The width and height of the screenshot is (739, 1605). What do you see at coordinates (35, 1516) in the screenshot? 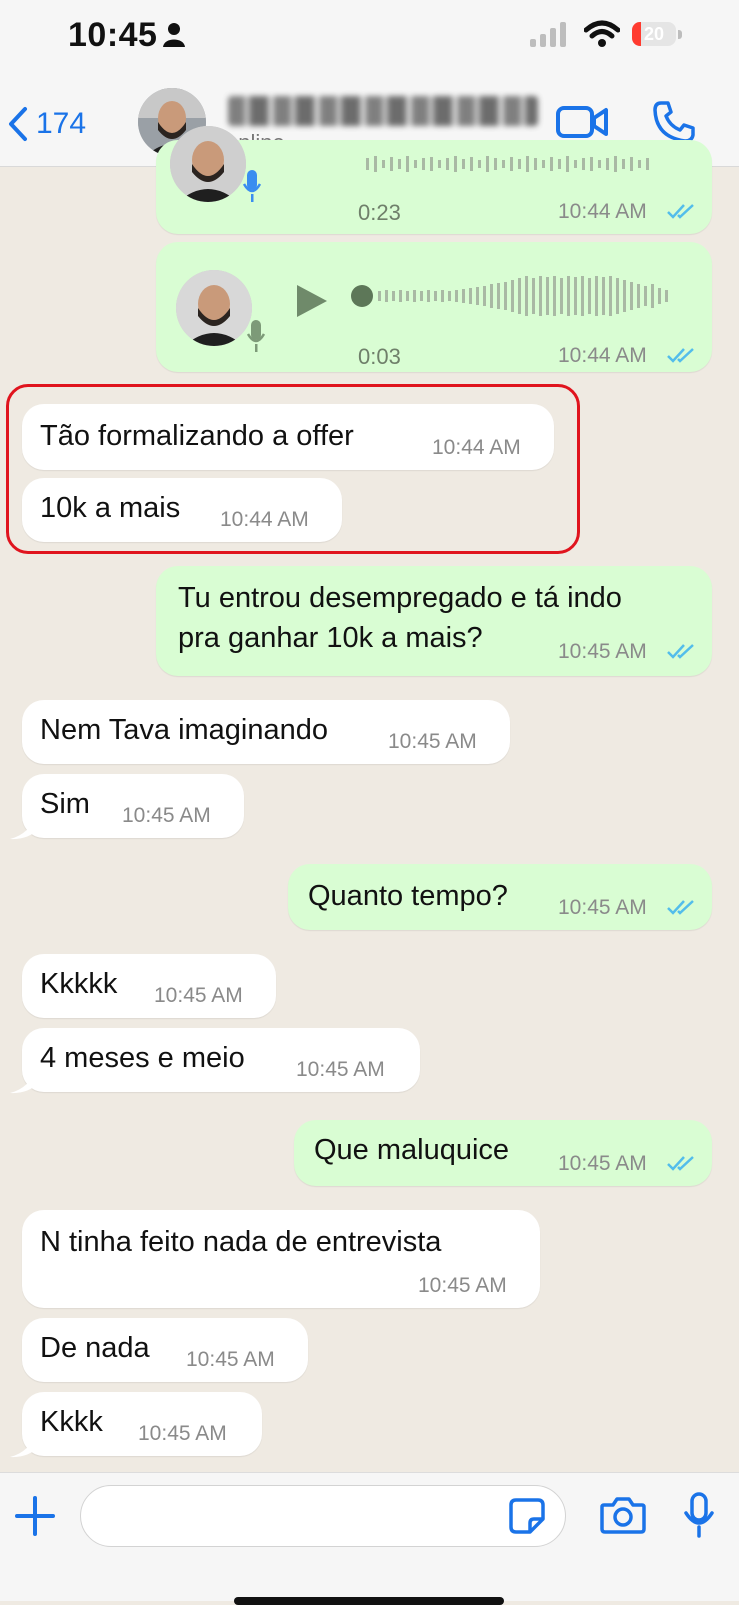
I see `plus-icon` at bounding box center [35, 1516].